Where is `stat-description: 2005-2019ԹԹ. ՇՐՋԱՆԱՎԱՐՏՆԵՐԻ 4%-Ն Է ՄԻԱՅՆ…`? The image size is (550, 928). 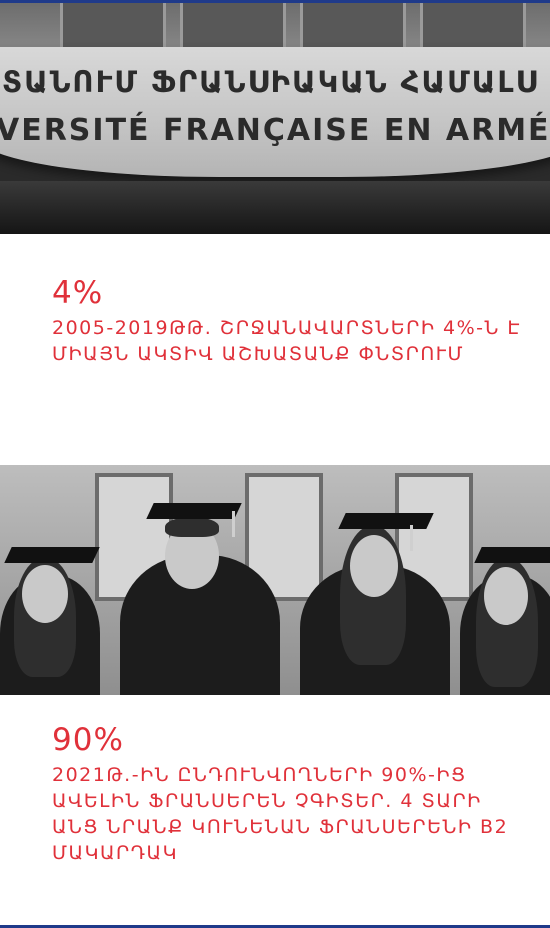 stat-description: 2005-2019ԹԹ. ՇՐՋԱՆԱՎԱՐՏՆԵՐԻ 4%-Ն Է ՄԻԱՅՆ… is located at coordinates (287, 341).